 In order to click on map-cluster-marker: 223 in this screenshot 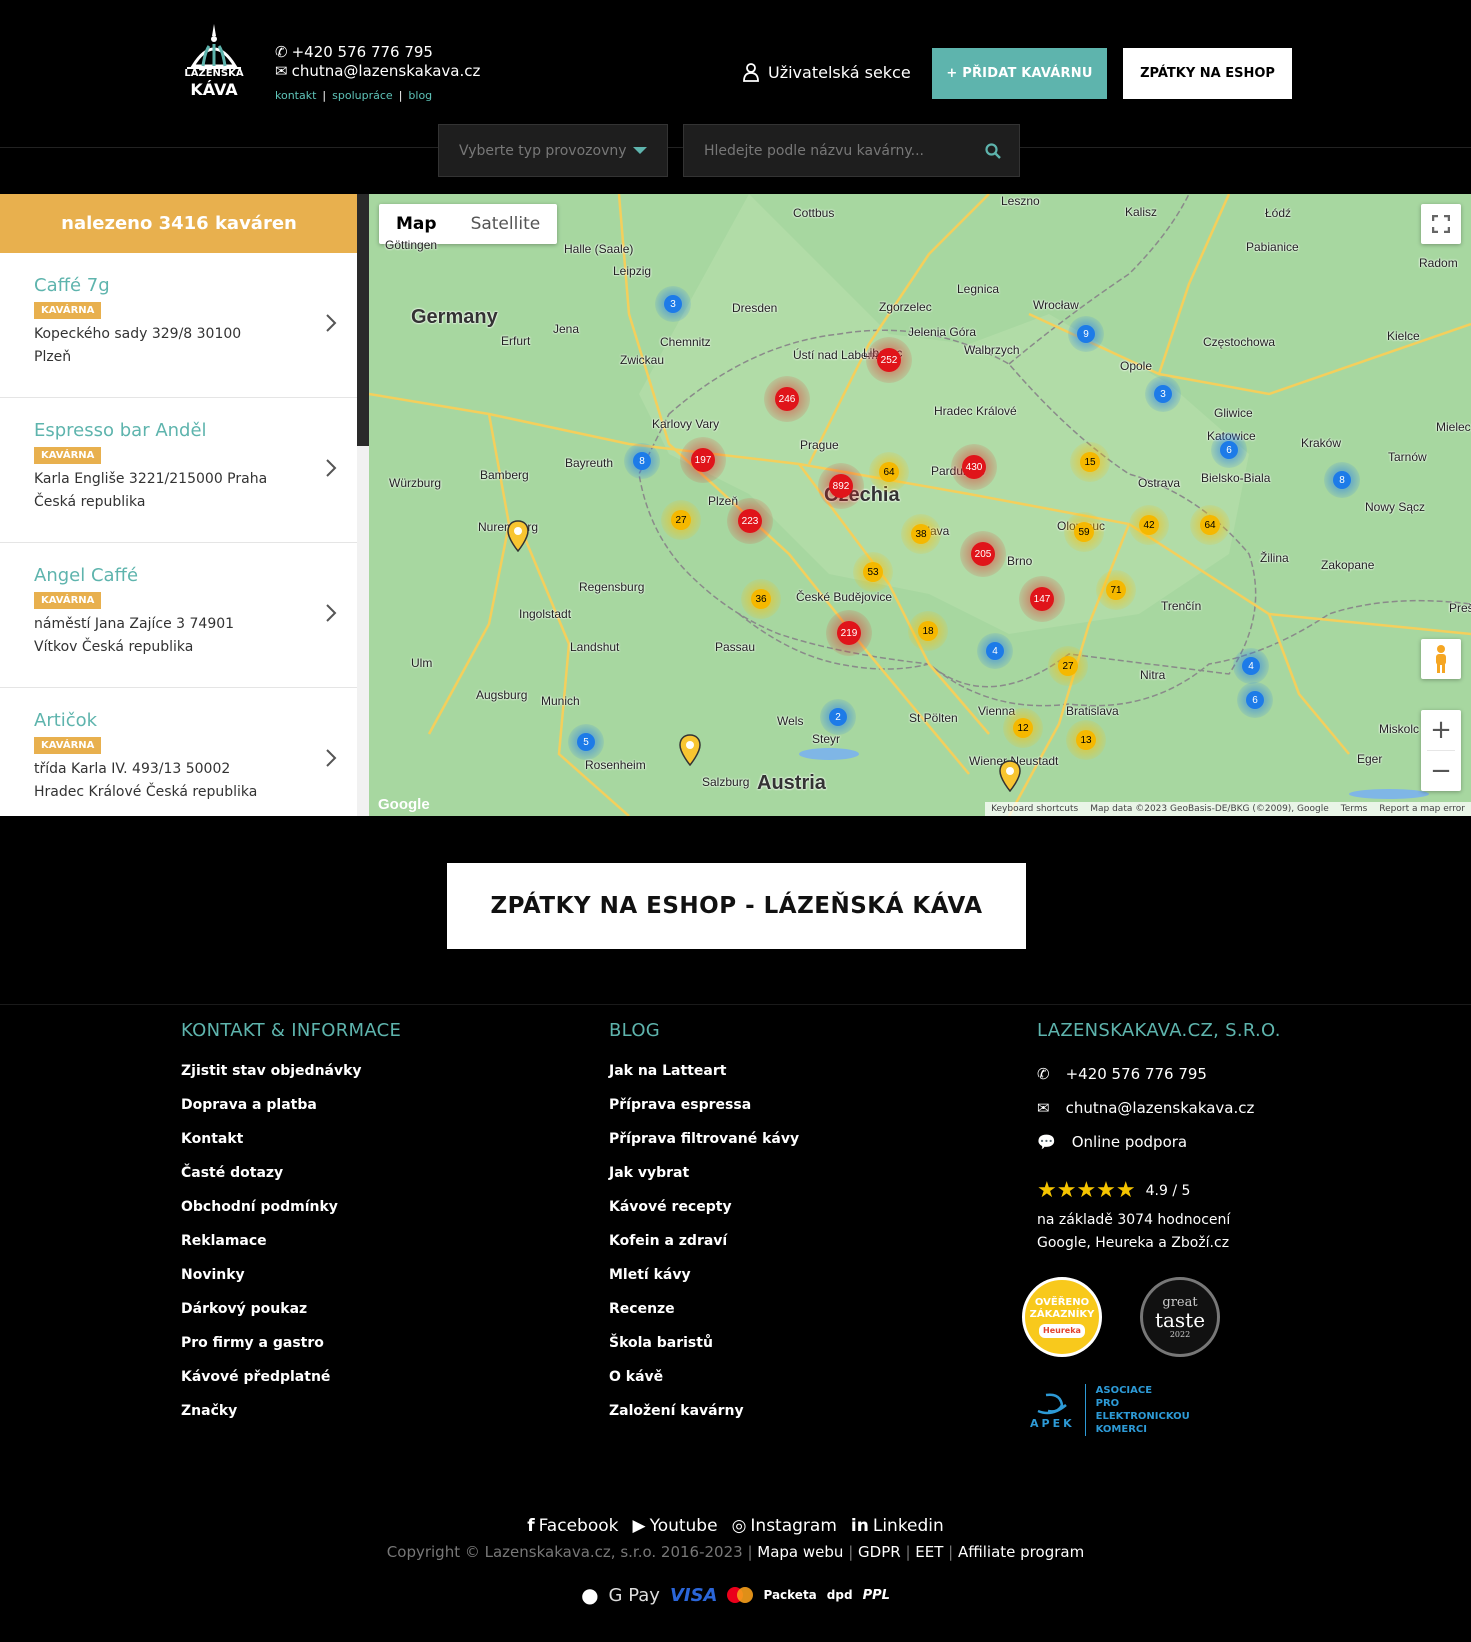, I will do `click(750, 521)`.